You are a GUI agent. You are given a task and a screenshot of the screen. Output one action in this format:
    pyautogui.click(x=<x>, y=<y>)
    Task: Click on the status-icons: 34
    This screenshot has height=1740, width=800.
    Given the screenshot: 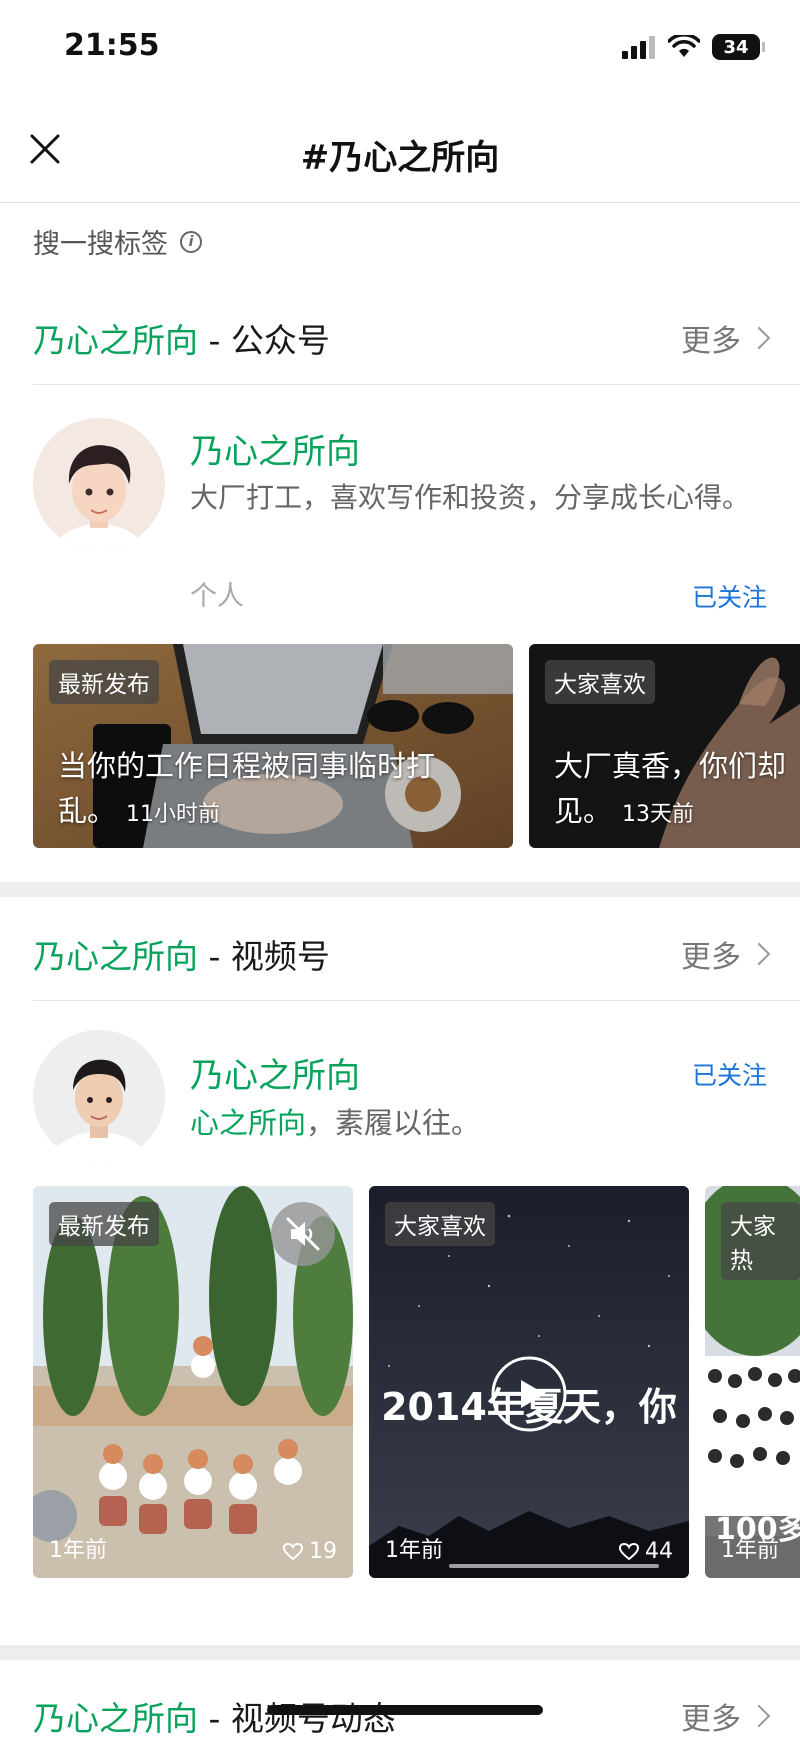 What is the action you would take?
    pyautogui.click(x=693, y=47)
    